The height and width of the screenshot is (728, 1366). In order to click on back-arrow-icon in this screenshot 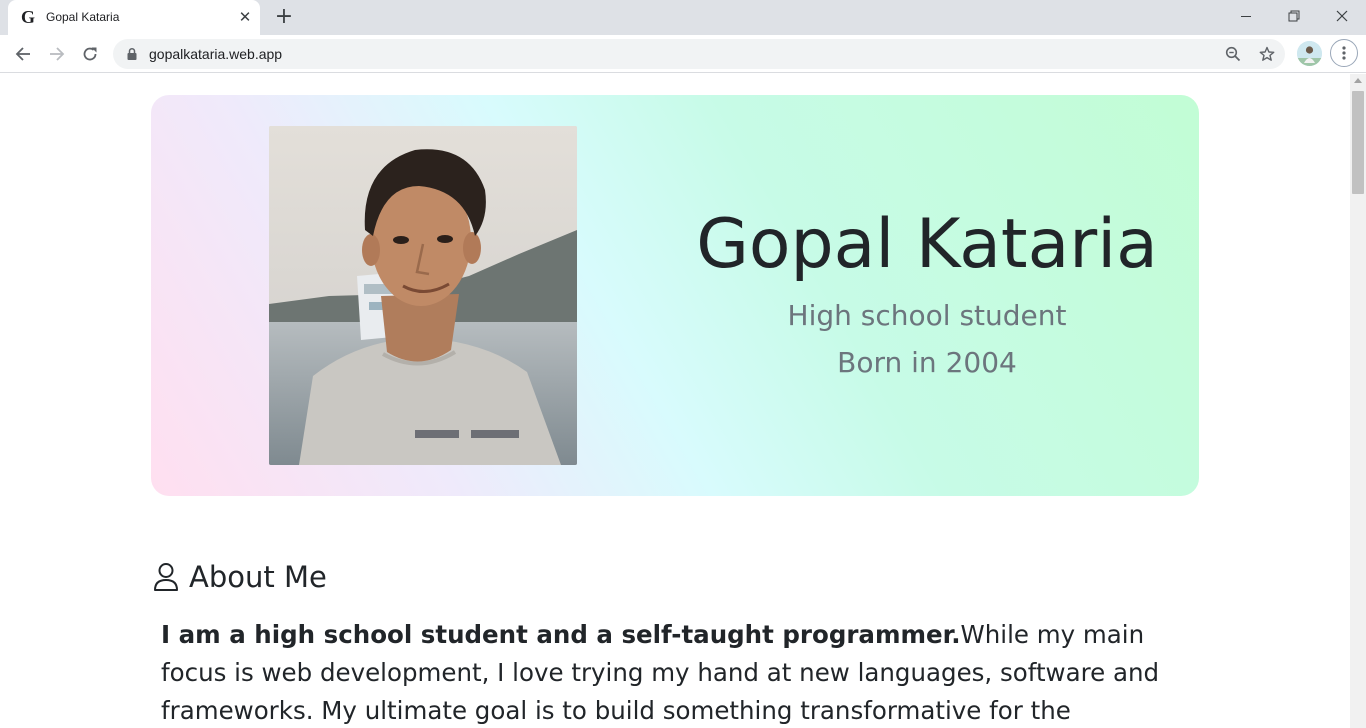, I will do `click(22, 54)`.